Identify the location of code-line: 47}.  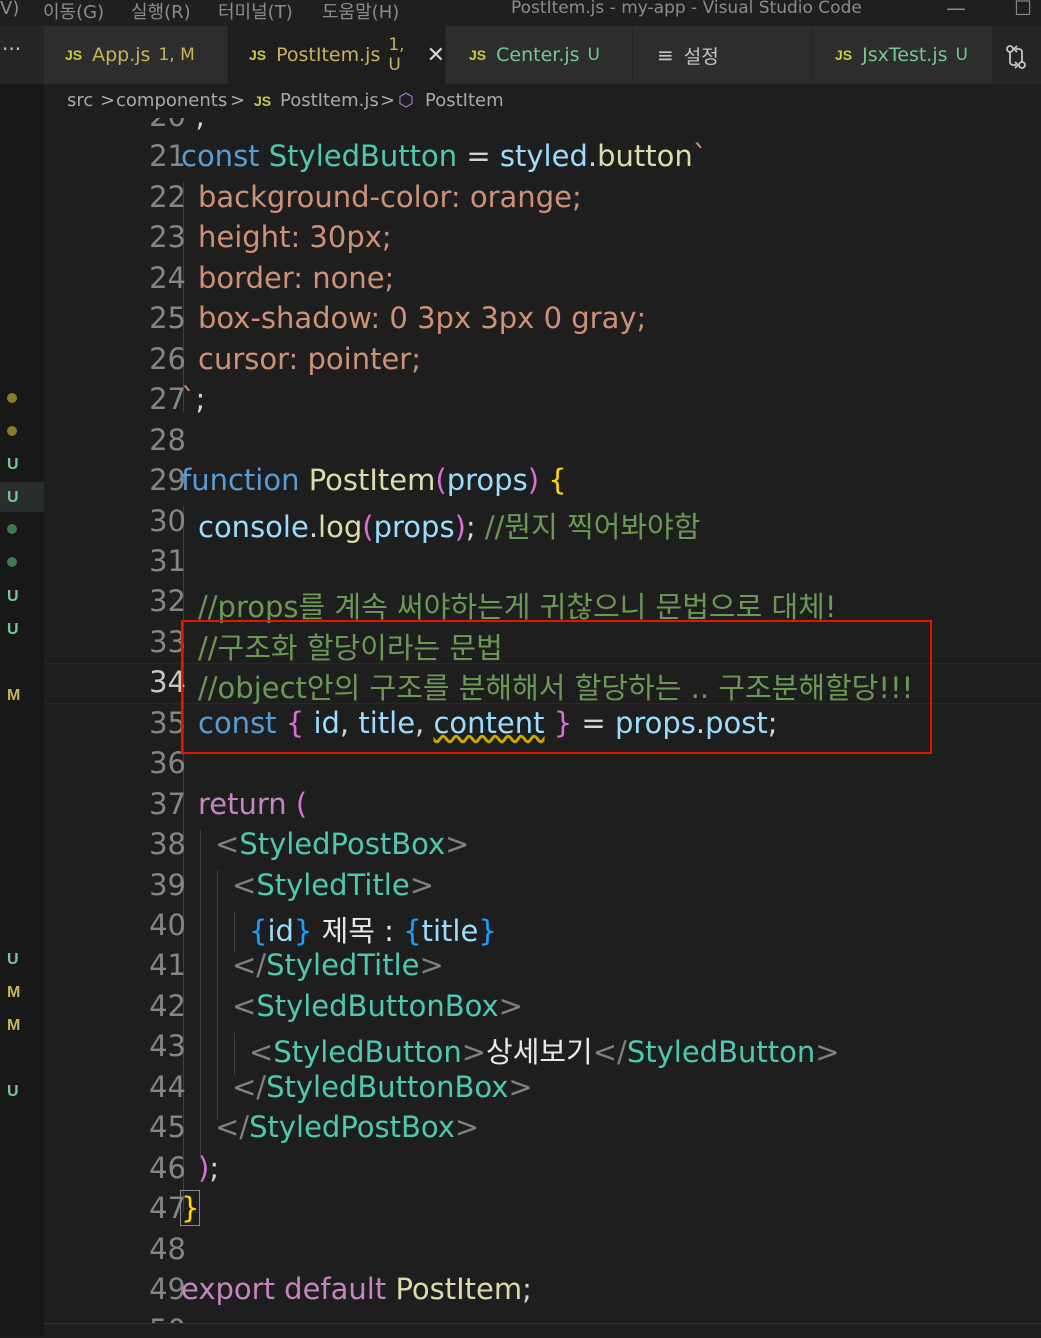
(542, 1211).